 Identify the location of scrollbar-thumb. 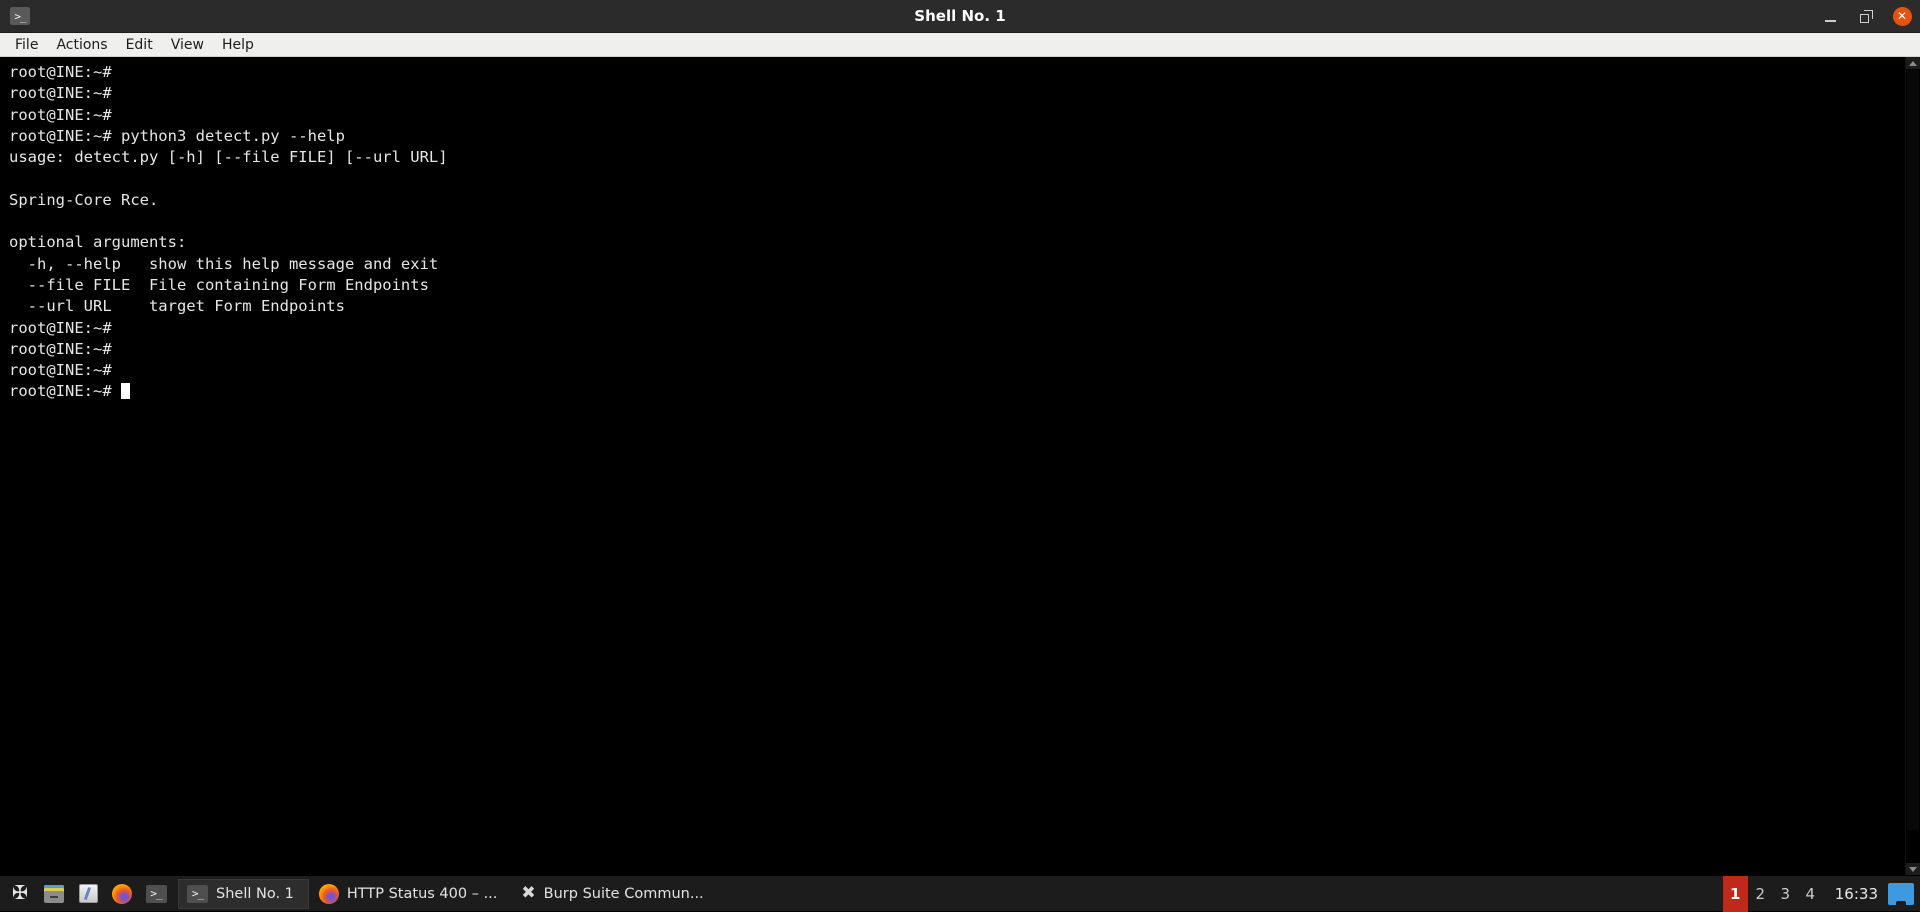
(1913, 450).